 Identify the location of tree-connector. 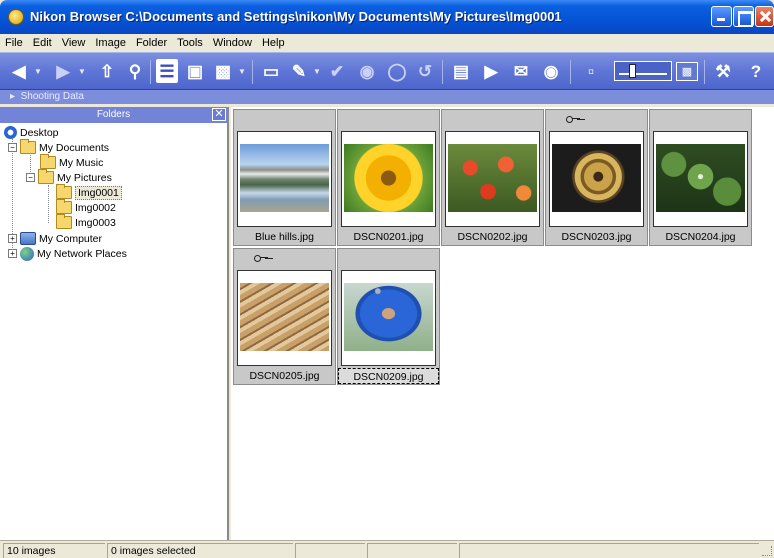
(48, 204).